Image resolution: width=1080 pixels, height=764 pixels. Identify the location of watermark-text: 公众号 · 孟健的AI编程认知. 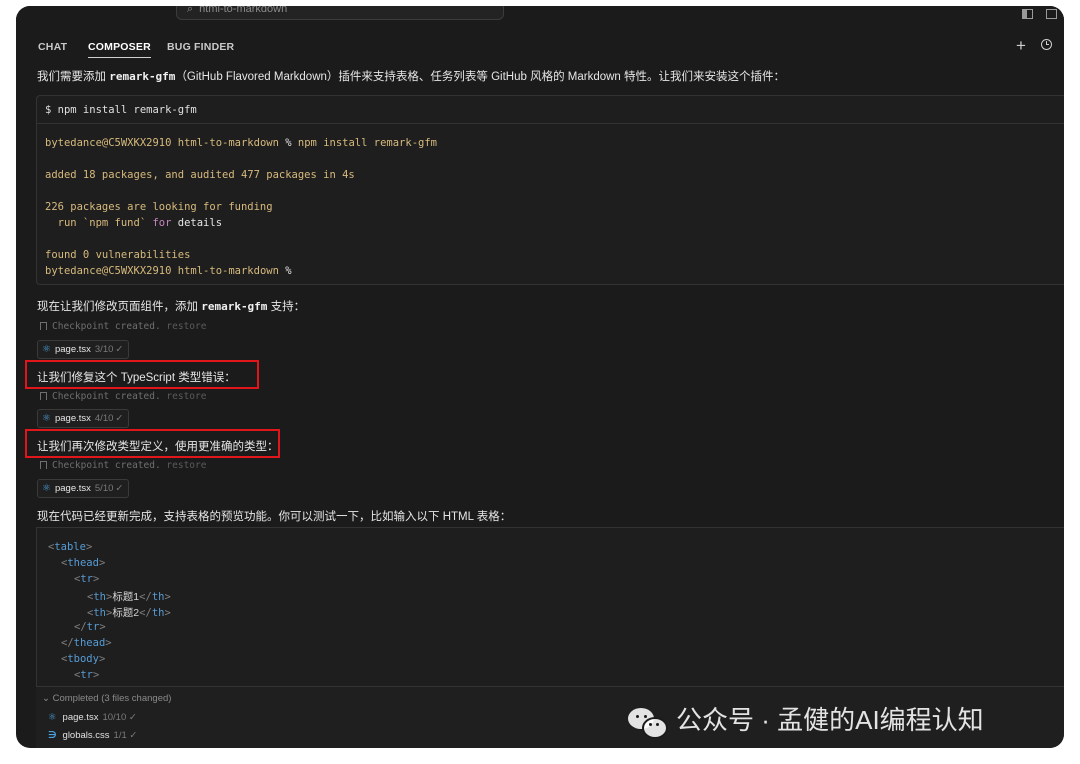
(830, 720).